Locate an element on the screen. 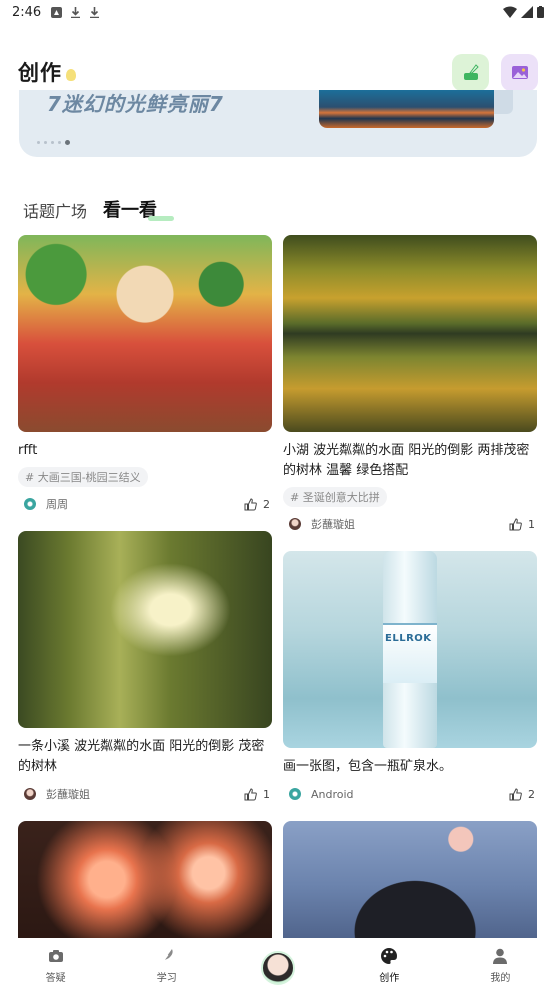 Image resolution: width=556 pixels, height=990 pixels. bottom-nav: 答疑 学习 创作 我的 is located at coordinates (278, 964).